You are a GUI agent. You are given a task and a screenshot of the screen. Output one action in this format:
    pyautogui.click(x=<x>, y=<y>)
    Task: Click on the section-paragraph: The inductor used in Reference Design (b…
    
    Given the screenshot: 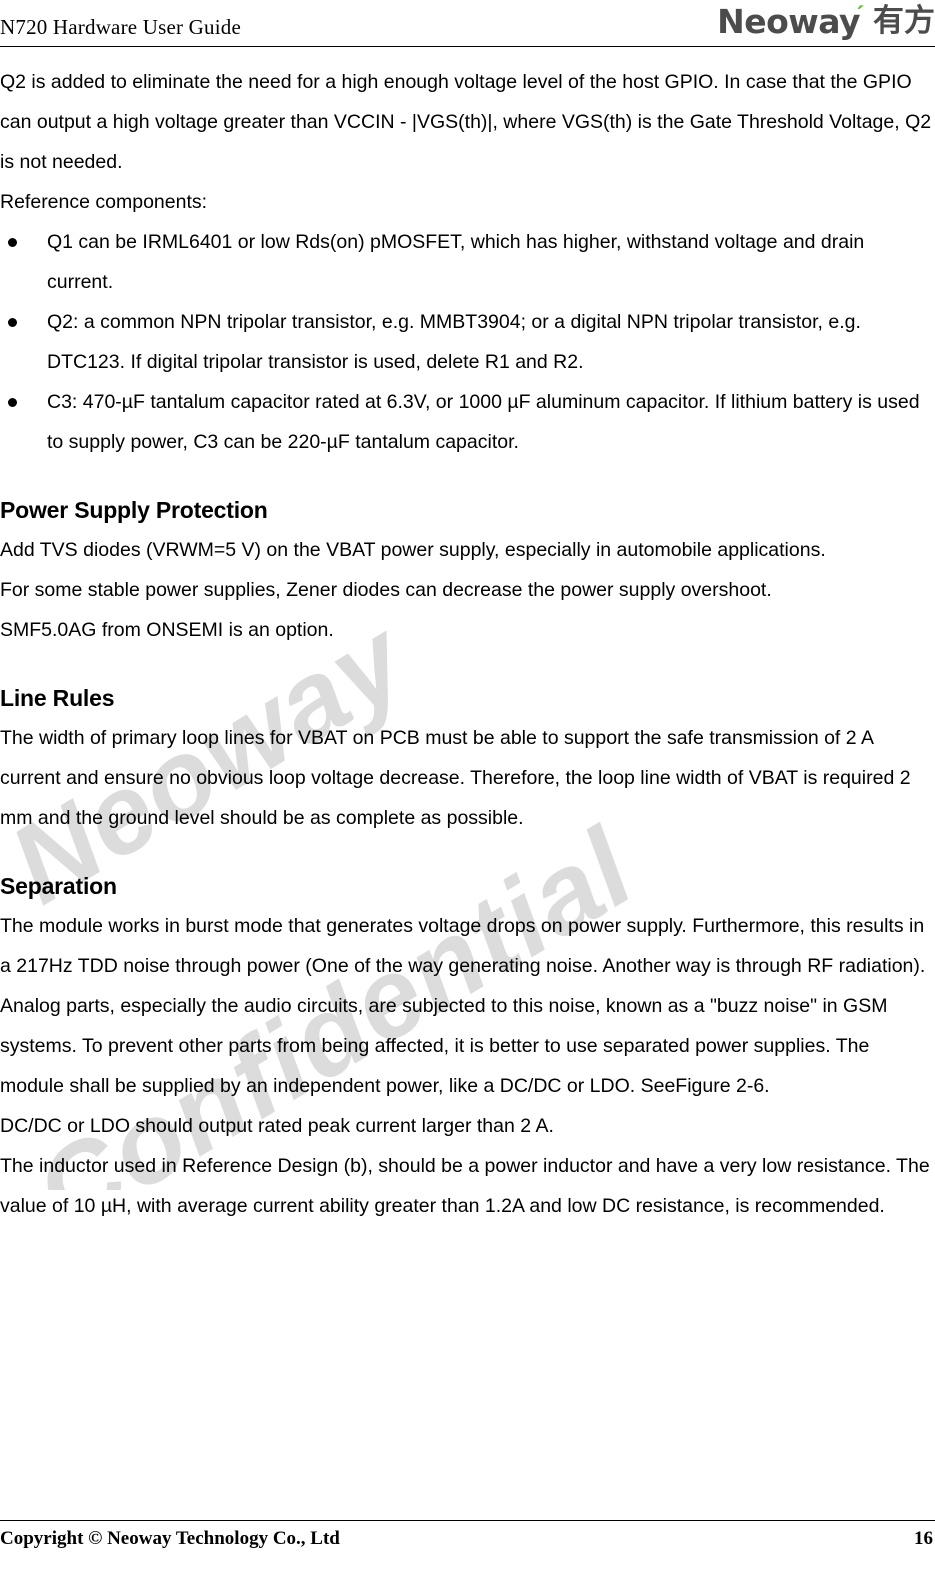 What is the action you would take?
    pyautogui.click(x=465, y=1186)
    